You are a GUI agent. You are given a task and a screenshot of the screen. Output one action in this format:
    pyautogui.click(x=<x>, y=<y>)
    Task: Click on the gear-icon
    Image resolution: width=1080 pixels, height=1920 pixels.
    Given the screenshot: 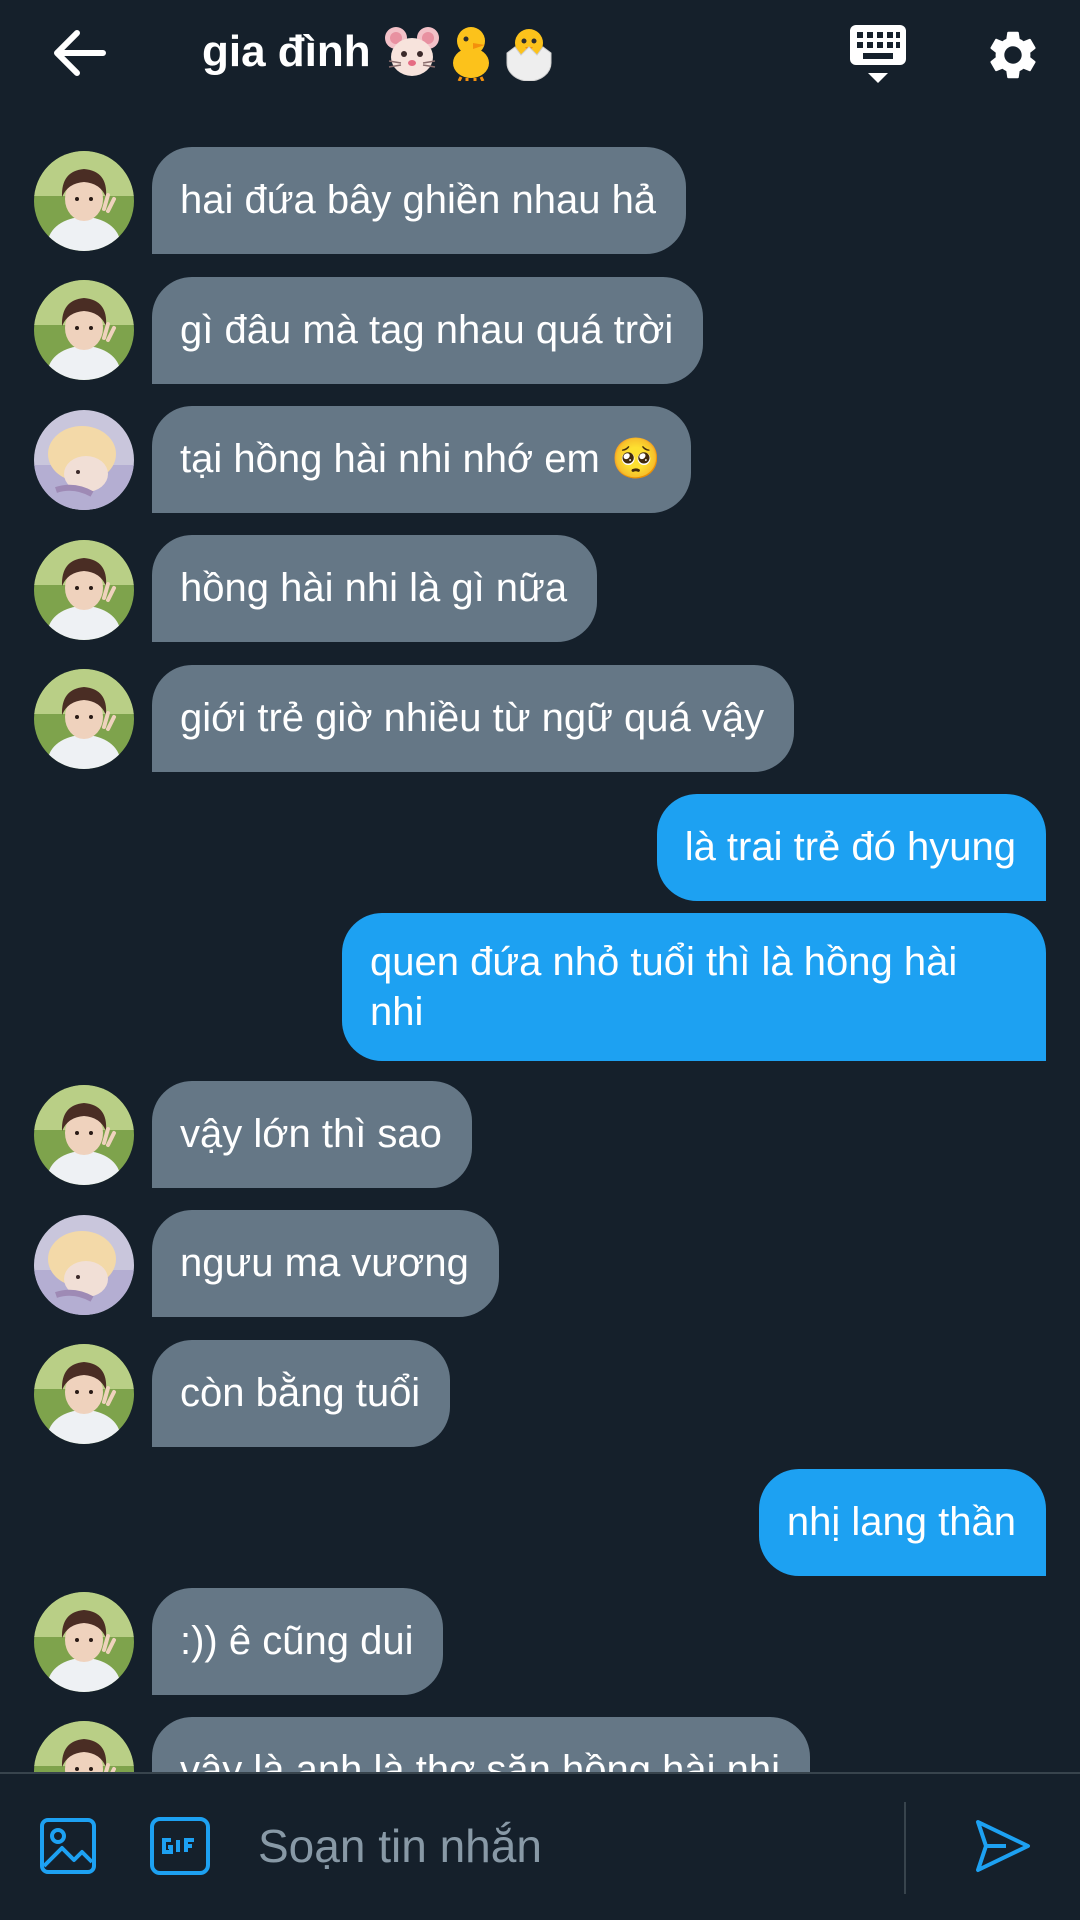 What is the action you would take?
    pyautogui.click(x=1013, y=55)
    